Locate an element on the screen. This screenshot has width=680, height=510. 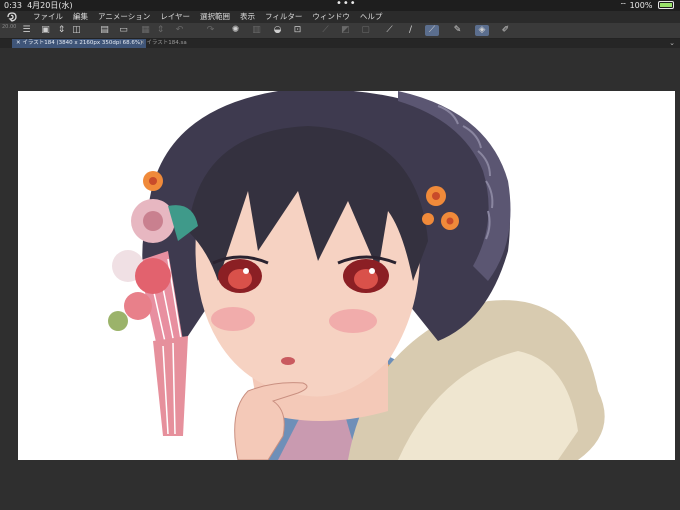
redo-icon: ↷ is located at coordinates (210, 30).